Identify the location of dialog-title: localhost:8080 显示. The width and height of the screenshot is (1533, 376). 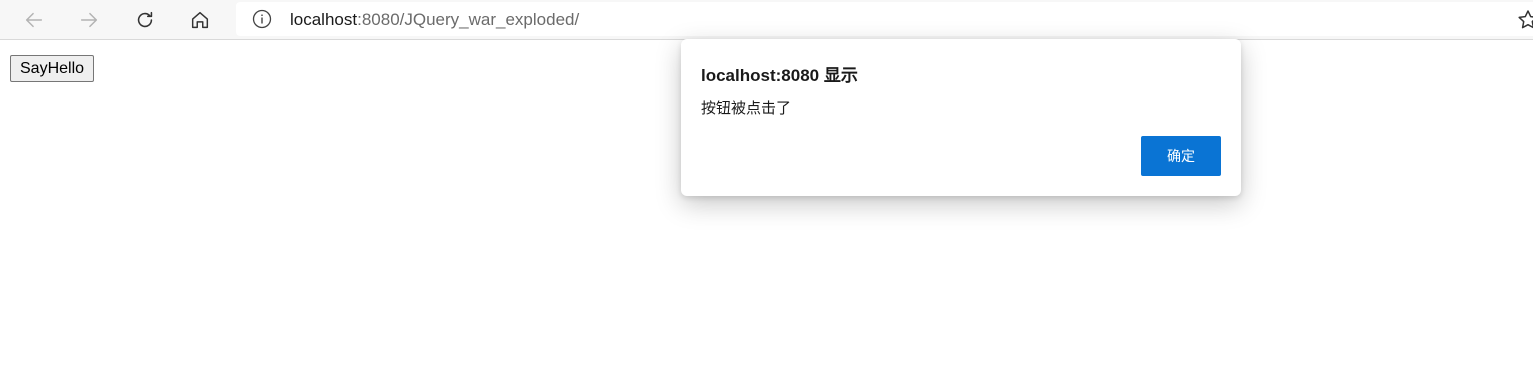
(779, 75).